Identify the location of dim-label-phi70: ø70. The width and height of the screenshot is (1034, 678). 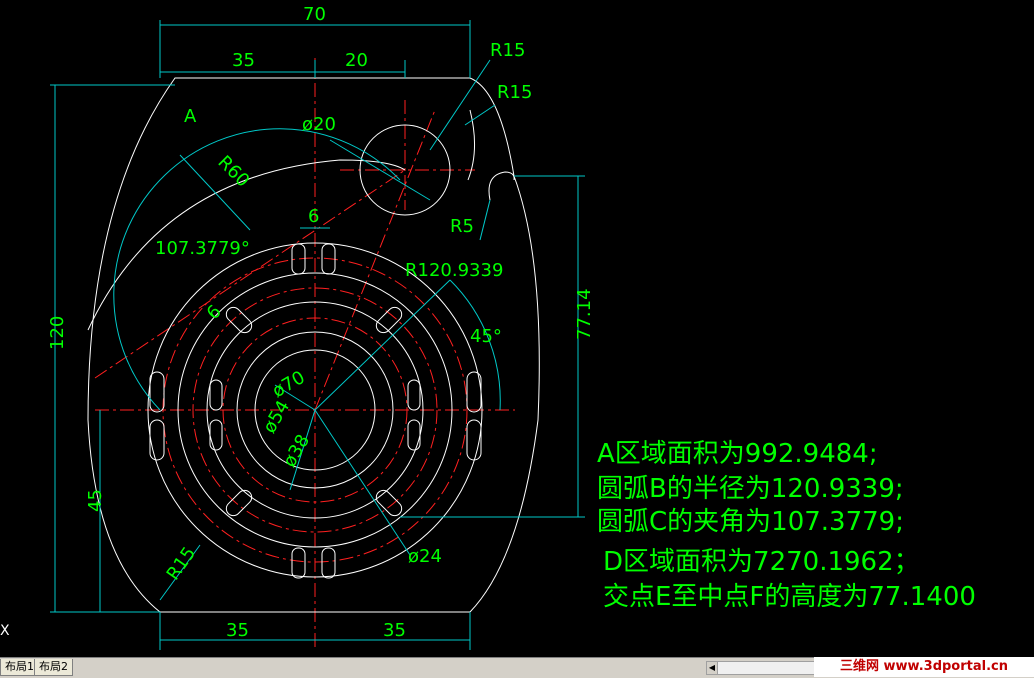
(289, 384).